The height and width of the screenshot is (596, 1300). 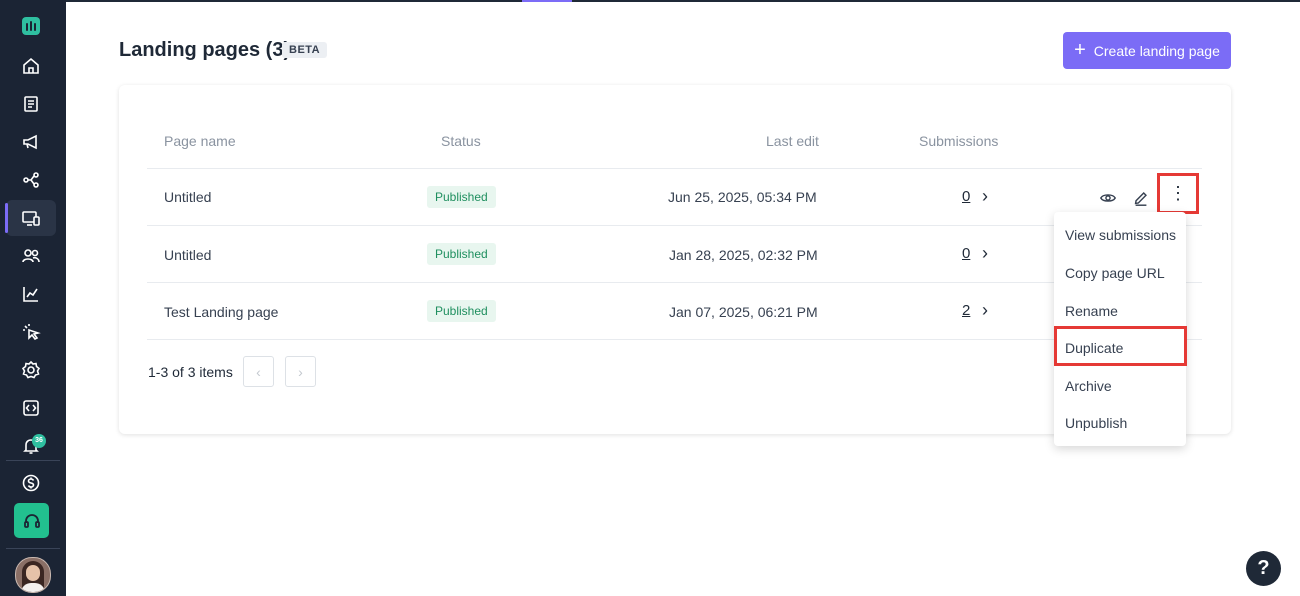 What do you see at coordinates (1091, 311) in the screenshot?
I see `menu-item-rename: Rename` at bounding box center [1091, 311].